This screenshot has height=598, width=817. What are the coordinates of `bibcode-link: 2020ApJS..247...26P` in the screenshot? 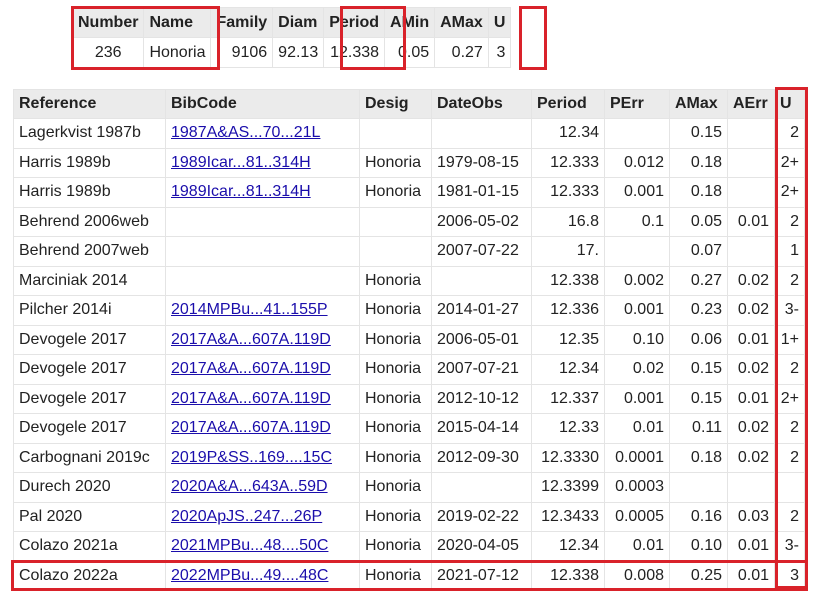 It's located at (246, 516).